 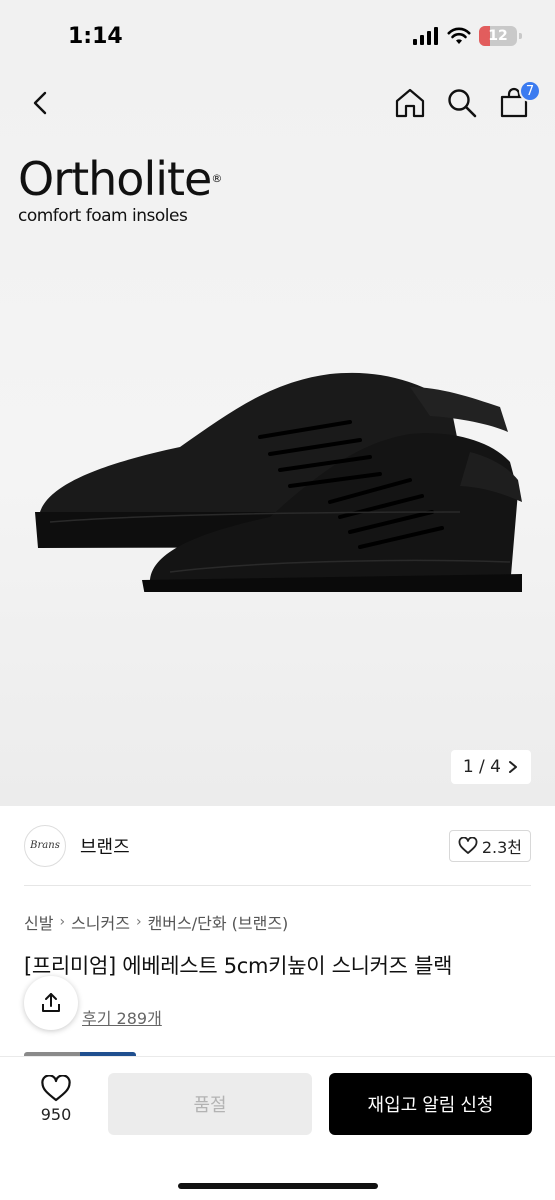 What do you see at coordinates (430, 1104) in the screenshot?
I see `restock-alert-button: 재입고 알림 신청` at bounding box center [430, 1104].